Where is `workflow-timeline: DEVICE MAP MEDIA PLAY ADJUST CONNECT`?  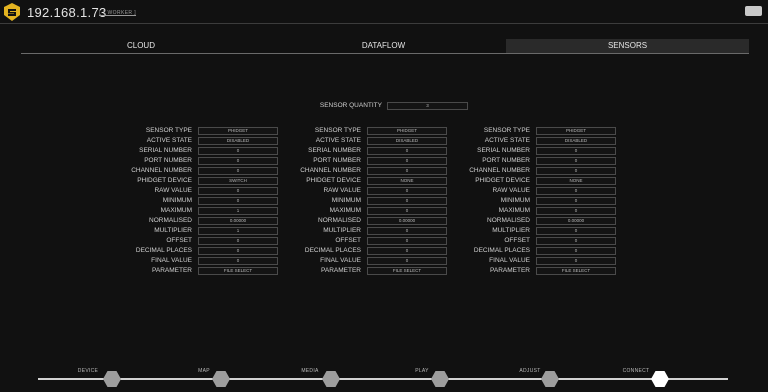
workflow-timeline: DEVICE MAP MEDIA PLAY ADJUST CONNECT is located at coordinates (384, 379).